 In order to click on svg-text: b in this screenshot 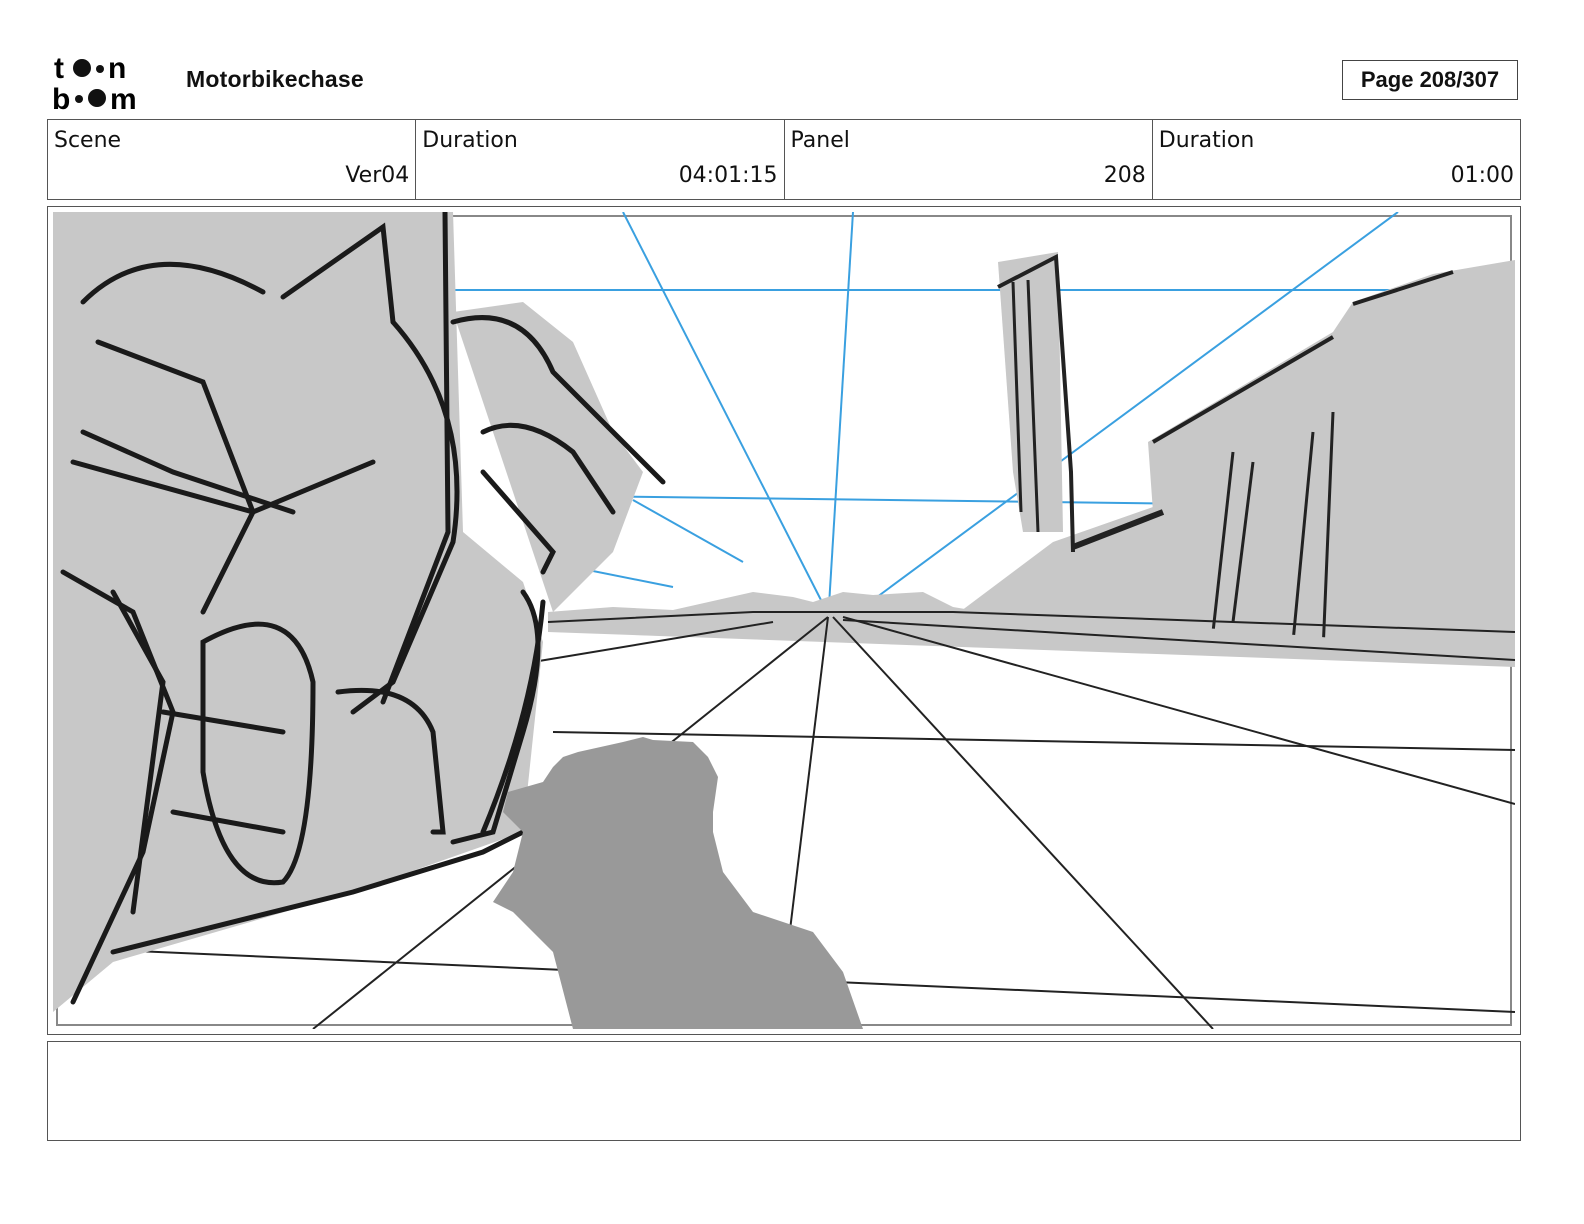, I will do `click(61, 97)`.